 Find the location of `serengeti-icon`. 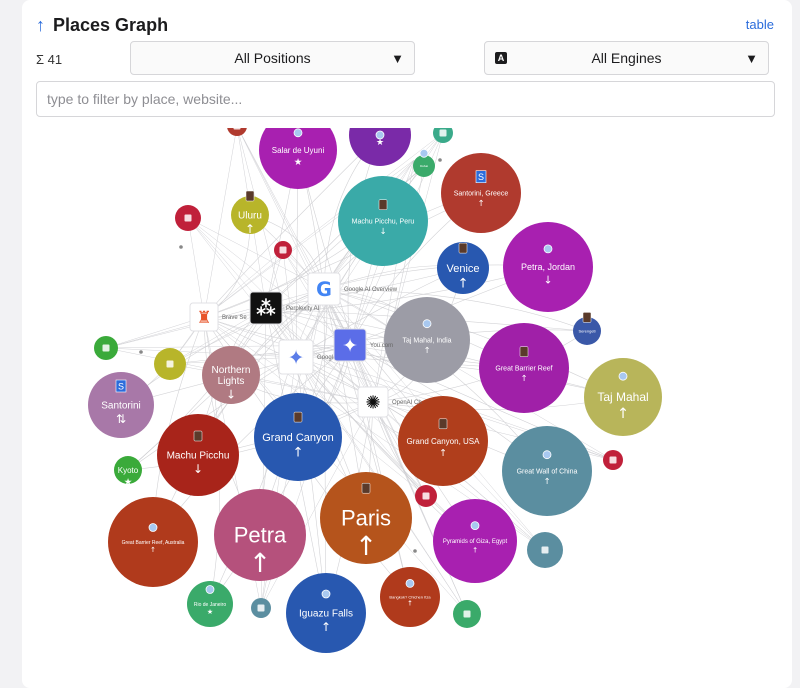

serengeti-icon is located at coordinates (587, 317).